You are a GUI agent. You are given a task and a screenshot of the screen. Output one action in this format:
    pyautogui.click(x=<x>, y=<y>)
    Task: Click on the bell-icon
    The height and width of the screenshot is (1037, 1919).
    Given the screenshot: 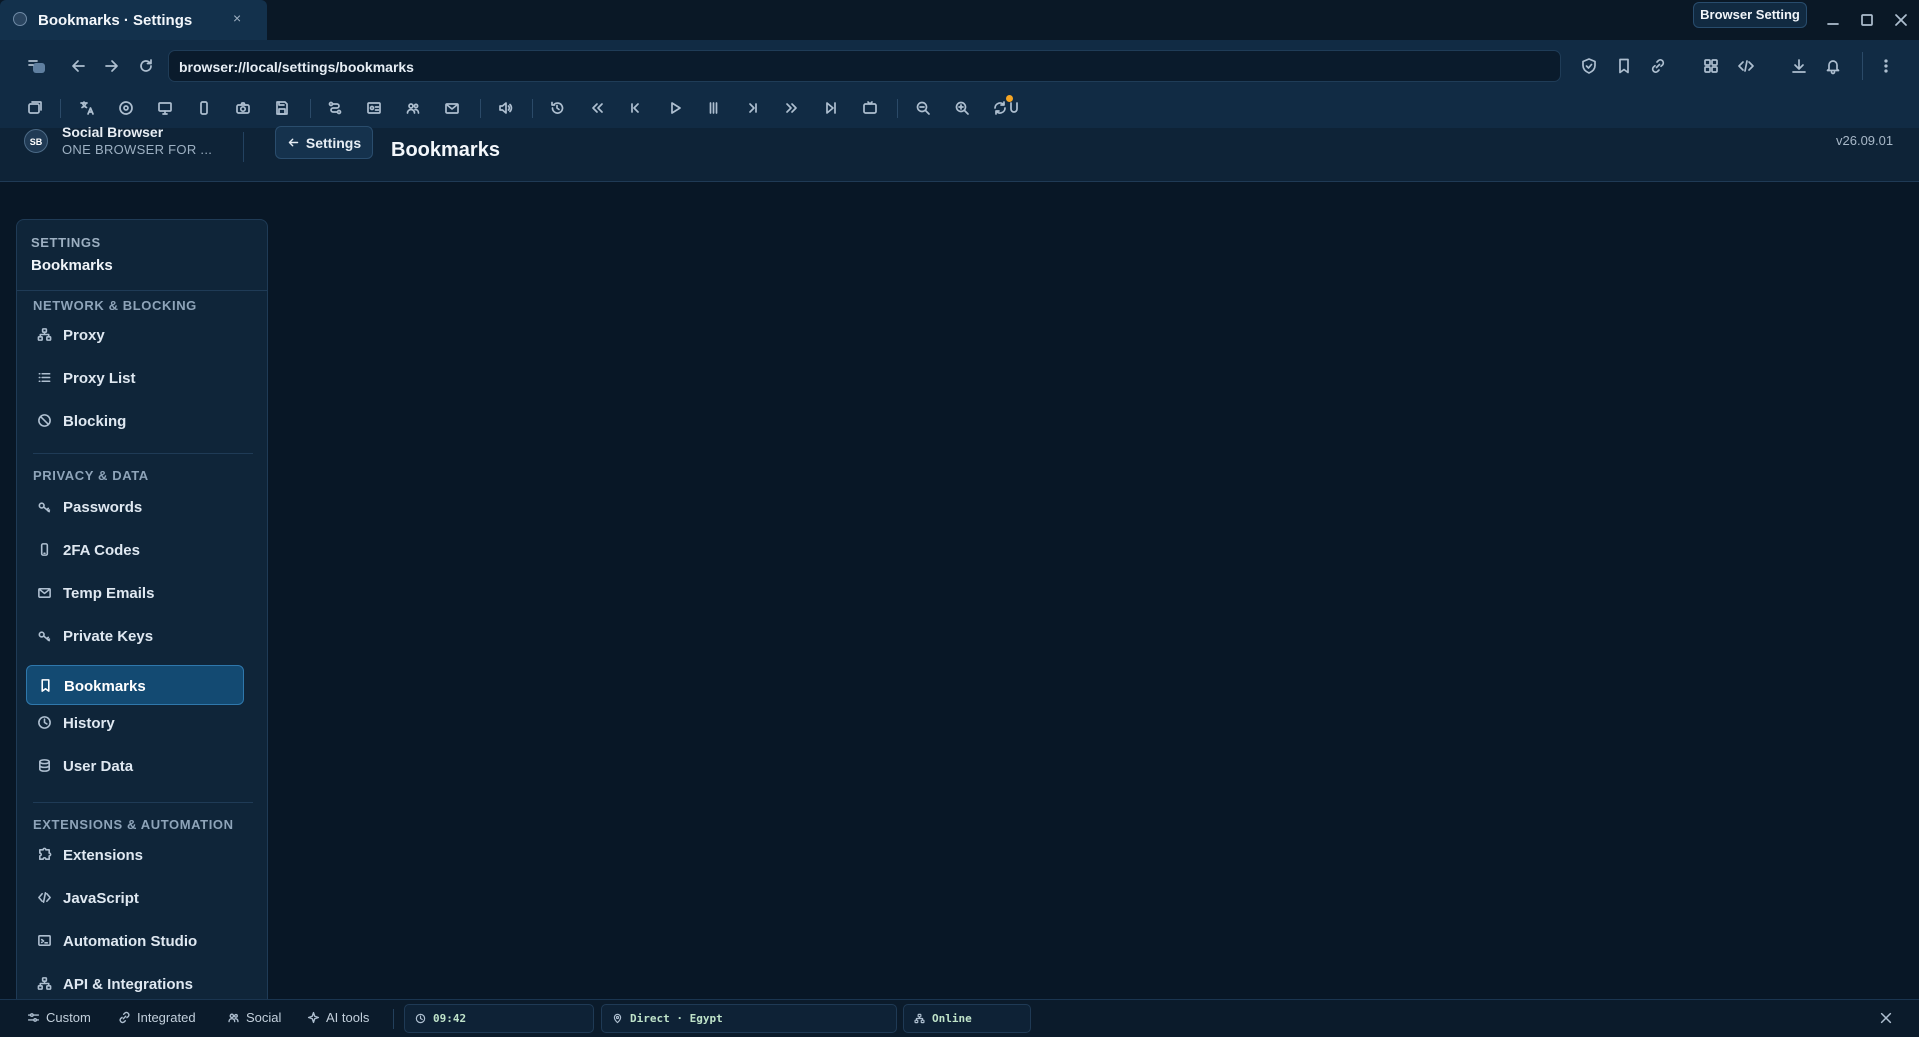 What is the action you would take?
    pyautogui.click(x=1833, y=66)
    